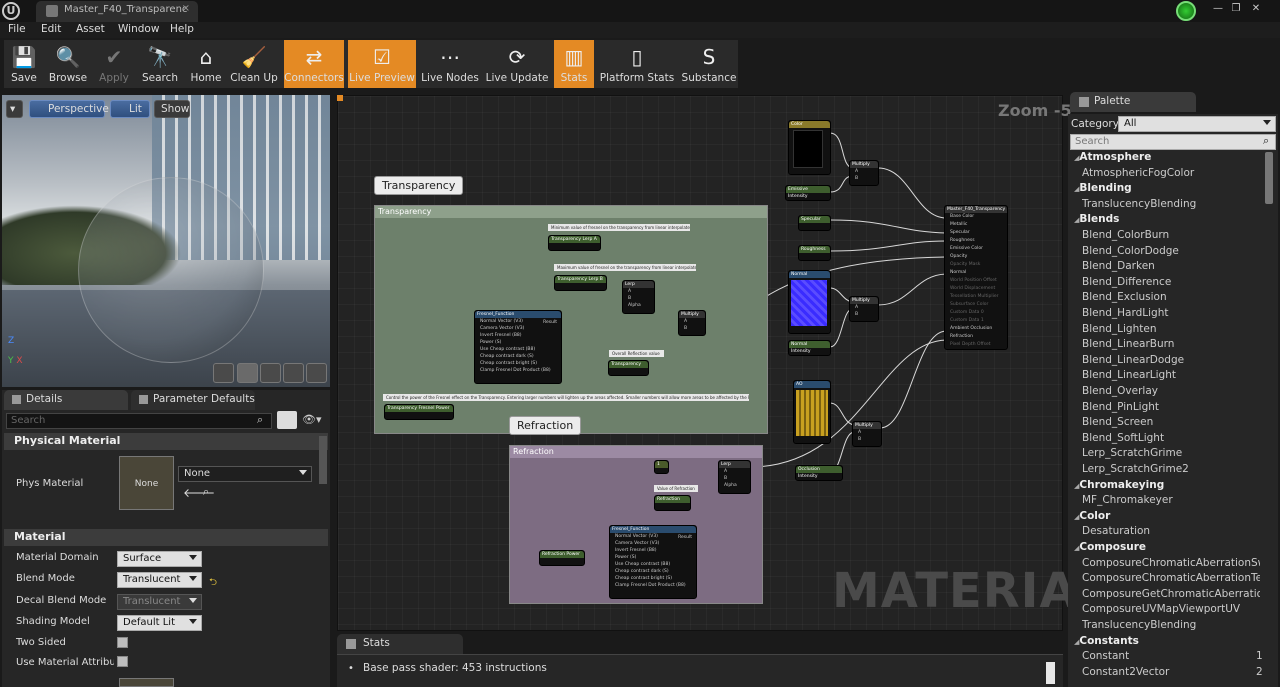 This screenshot has width=1280, height=687. I want to click on node-transparency-lerp-a: Transparency Lerp A, so click(574, 243).